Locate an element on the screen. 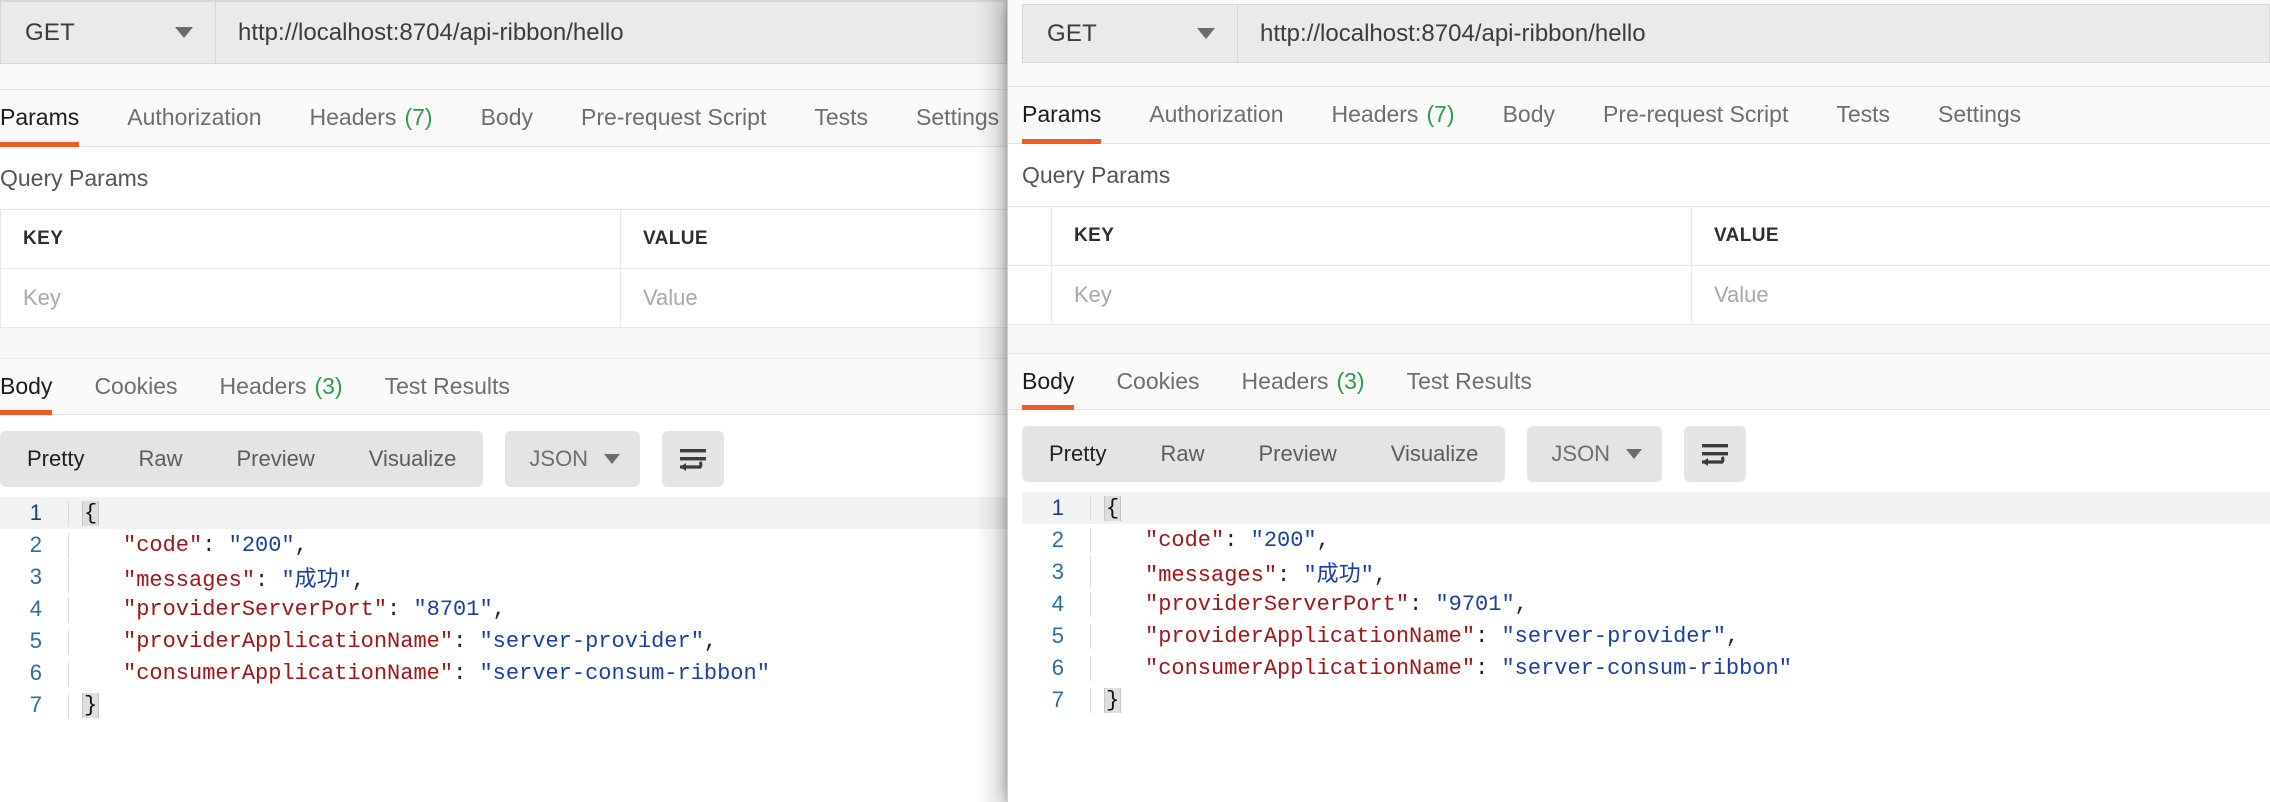 The width and height of the screenshot is (2270, 802). tab-label: Settings is located at coordinates (958, 117).